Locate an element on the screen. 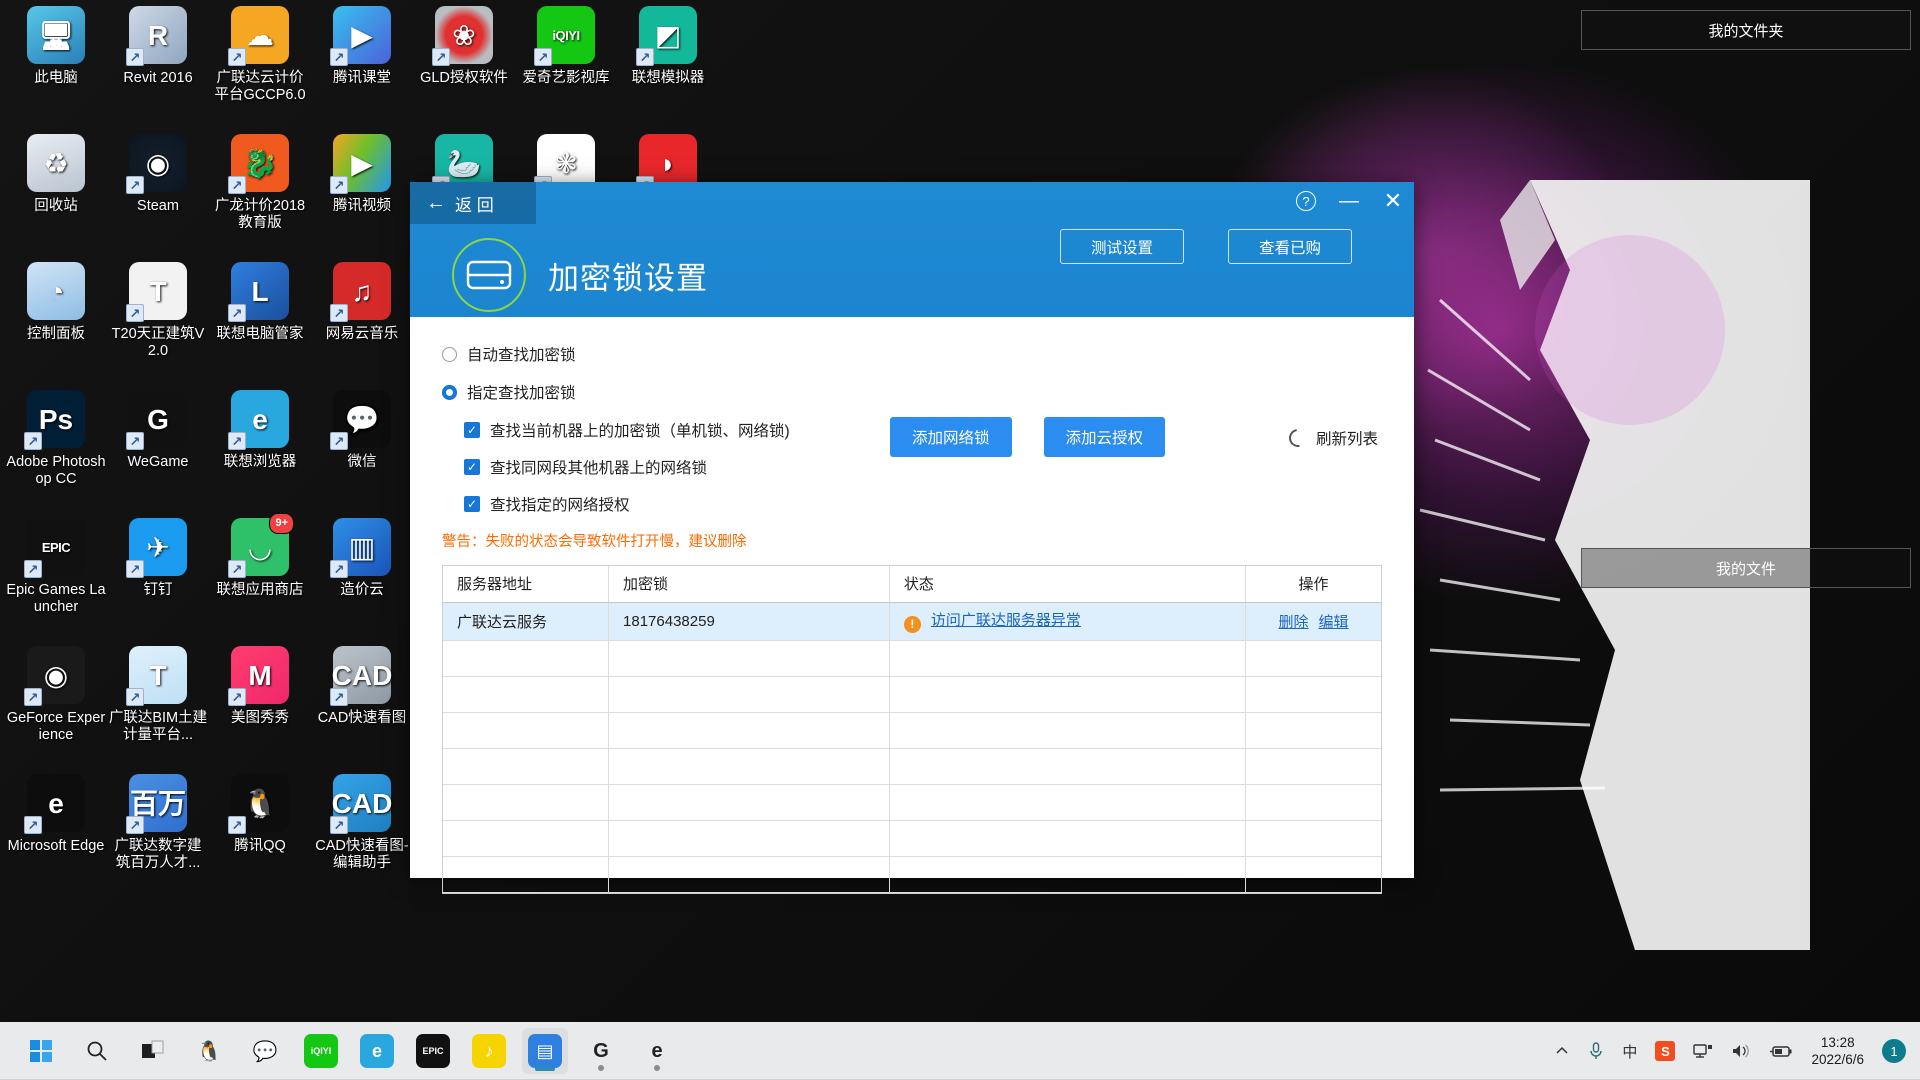 Image resolution: width=1920 pixels, height=1080 pixels. lenovo-browser-icon: e ↗ is located at coordinates (258, 420).